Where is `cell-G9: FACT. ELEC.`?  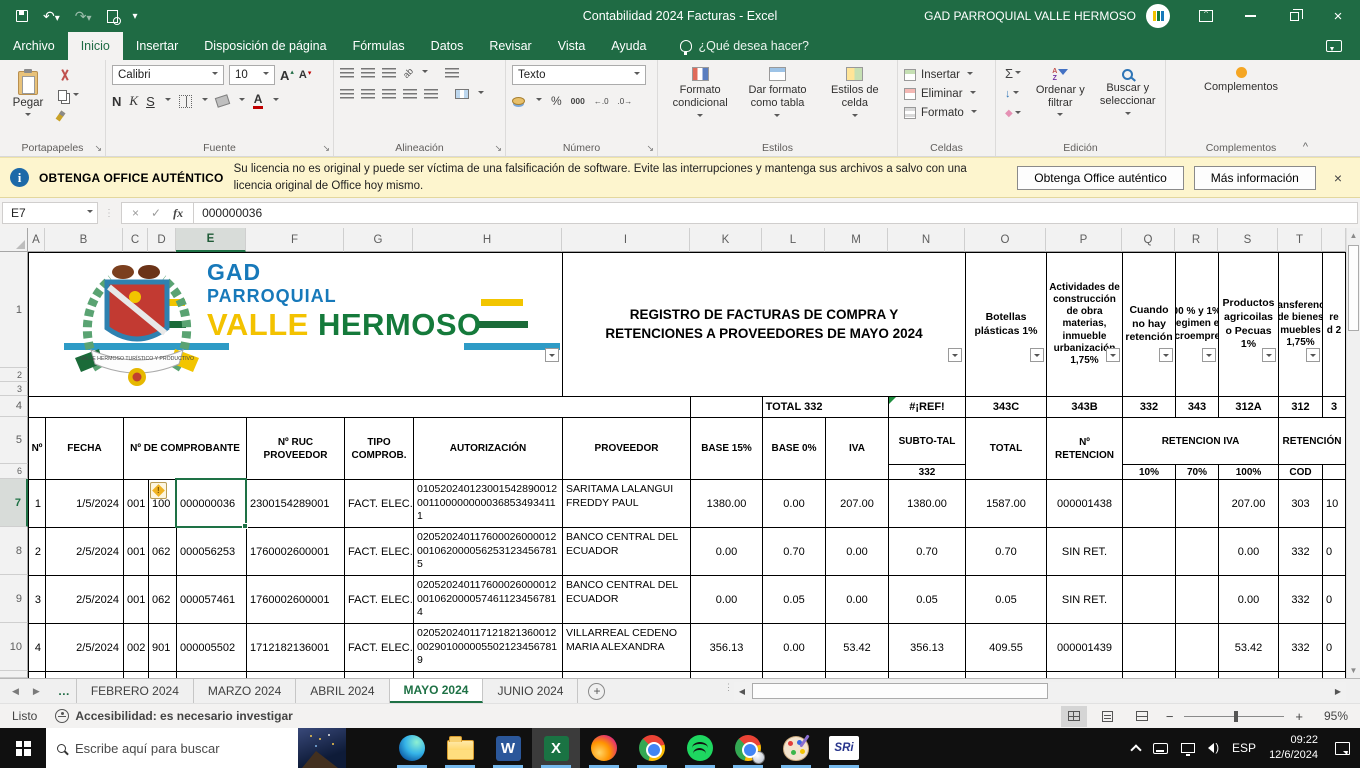
cell-G9: FACT. ELEC. is located at coordinates (378, 599).